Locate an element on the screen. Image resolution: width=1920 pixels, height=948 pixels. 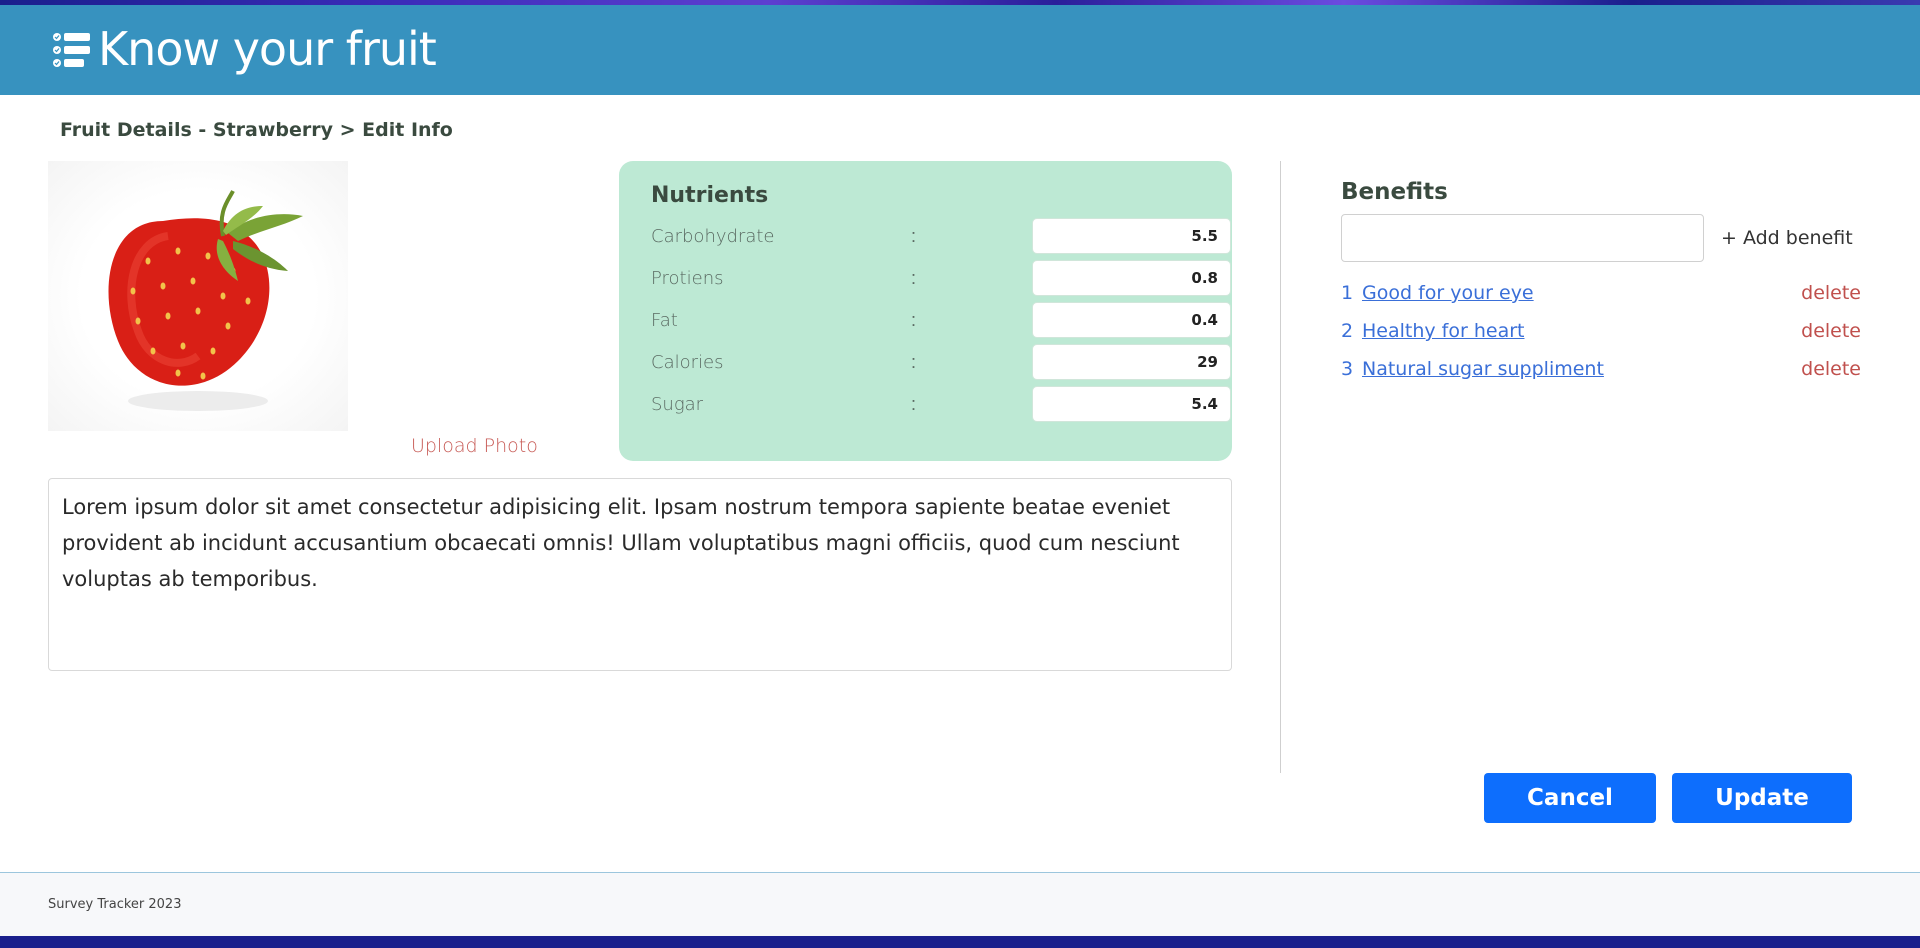
nutrients-title: Nutrients is located at coordinates (710, 195).